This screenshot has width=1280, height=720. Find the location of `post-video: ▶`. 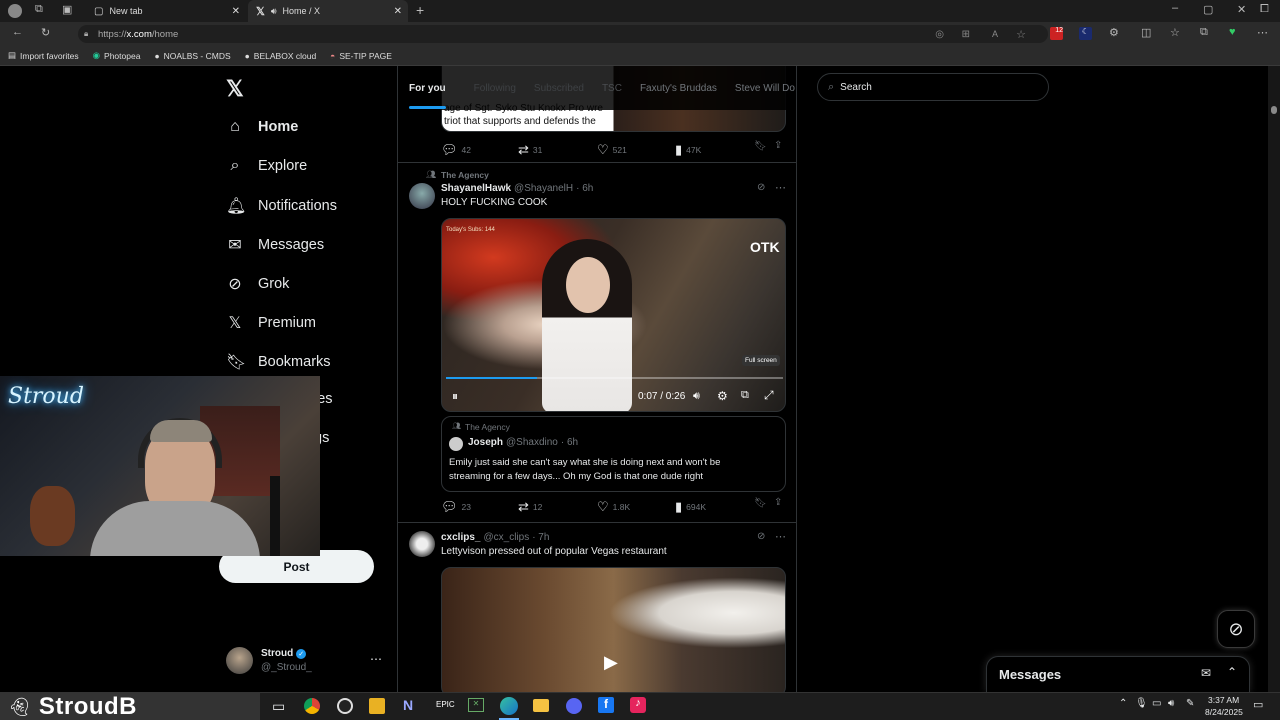

post-video: ▶ is located at coordinates (613, 629).